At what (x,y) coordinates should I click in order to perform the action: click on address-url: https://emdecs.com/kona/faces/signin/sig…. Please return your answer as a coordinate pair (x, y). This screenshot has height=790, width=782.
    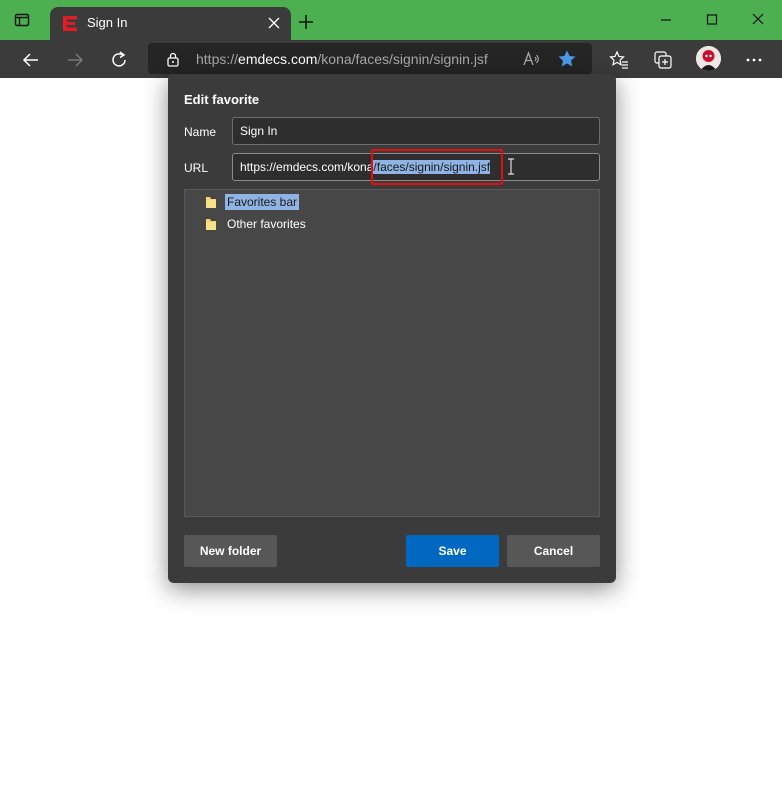
    Looking at the image, I should click on (342, 59).